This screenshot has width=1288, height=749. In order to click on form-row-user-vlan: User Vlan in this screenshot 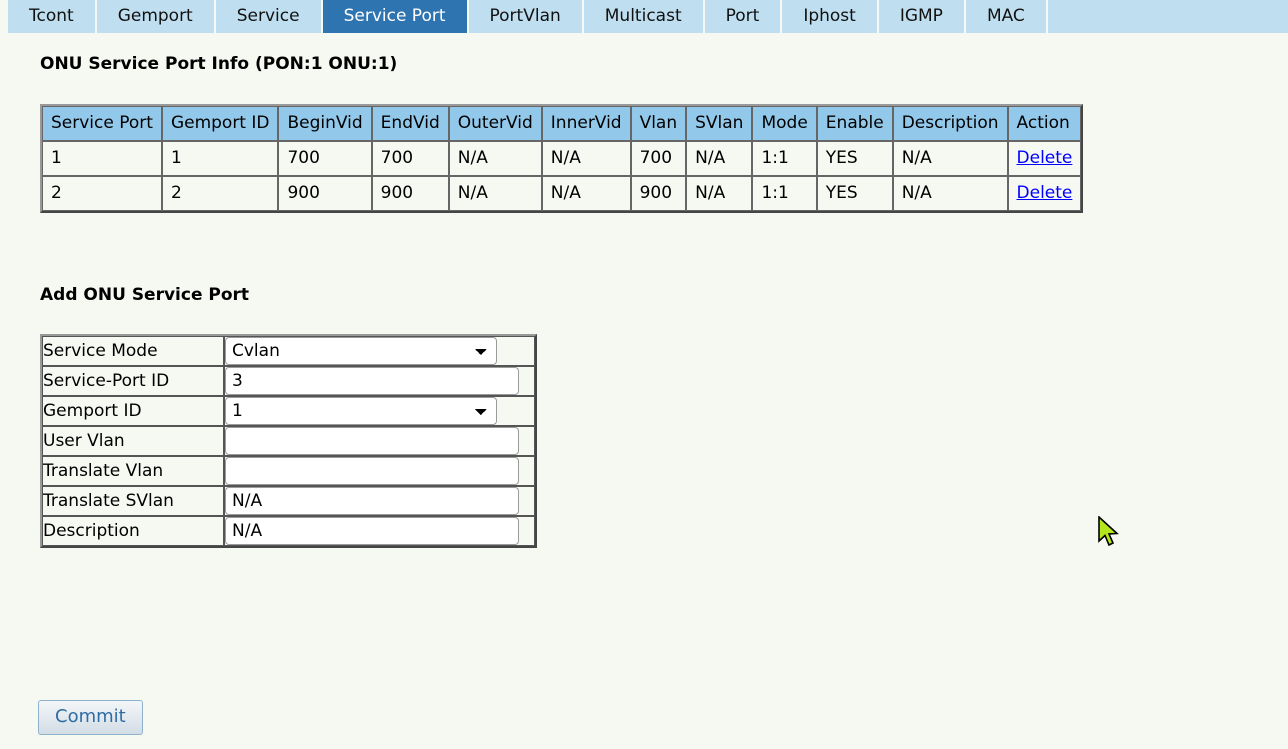, I will do `click(288, 441)`.